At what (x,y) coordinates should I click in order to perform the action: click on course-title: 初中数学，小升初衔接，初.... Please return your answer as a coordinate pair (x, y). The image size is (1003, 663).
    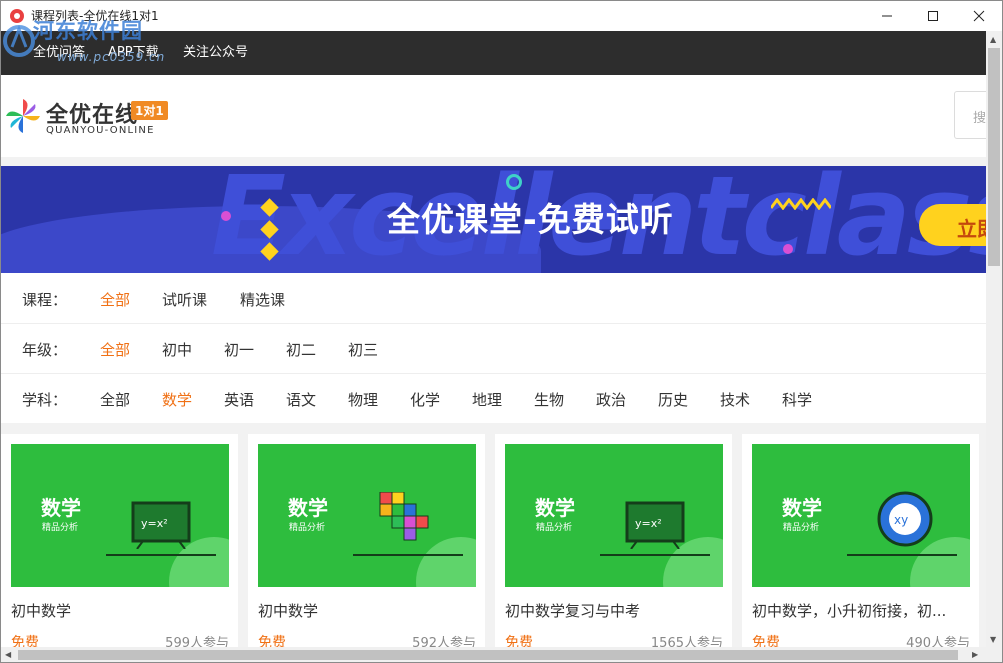
    Looking at the image, I should click on (849, 610).